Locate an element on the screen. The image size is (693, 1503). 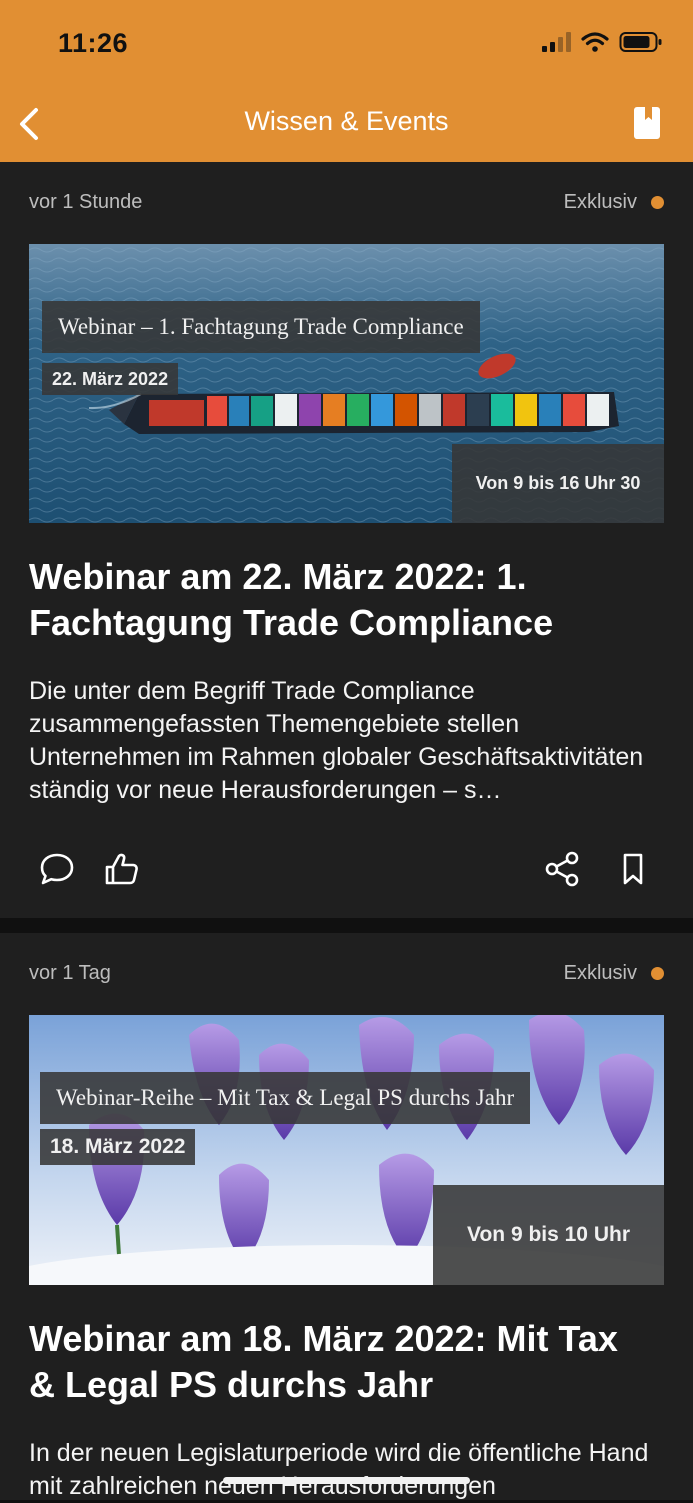
signal-icon is located at coordinates (556, 42).